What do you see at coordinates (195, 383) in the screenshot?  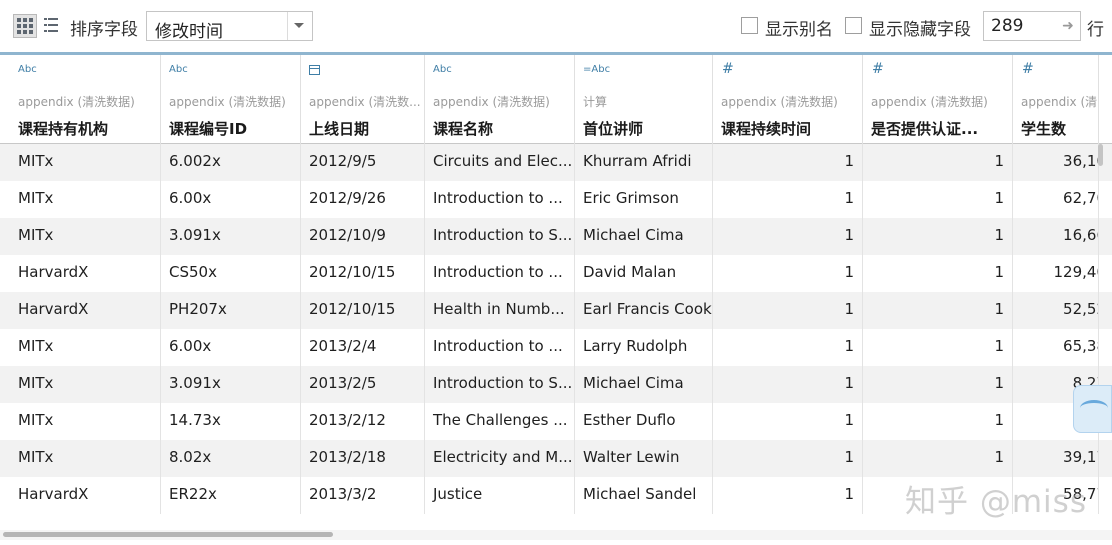 I see `cell-value: 3.091x` at bounding box center [195, 383].